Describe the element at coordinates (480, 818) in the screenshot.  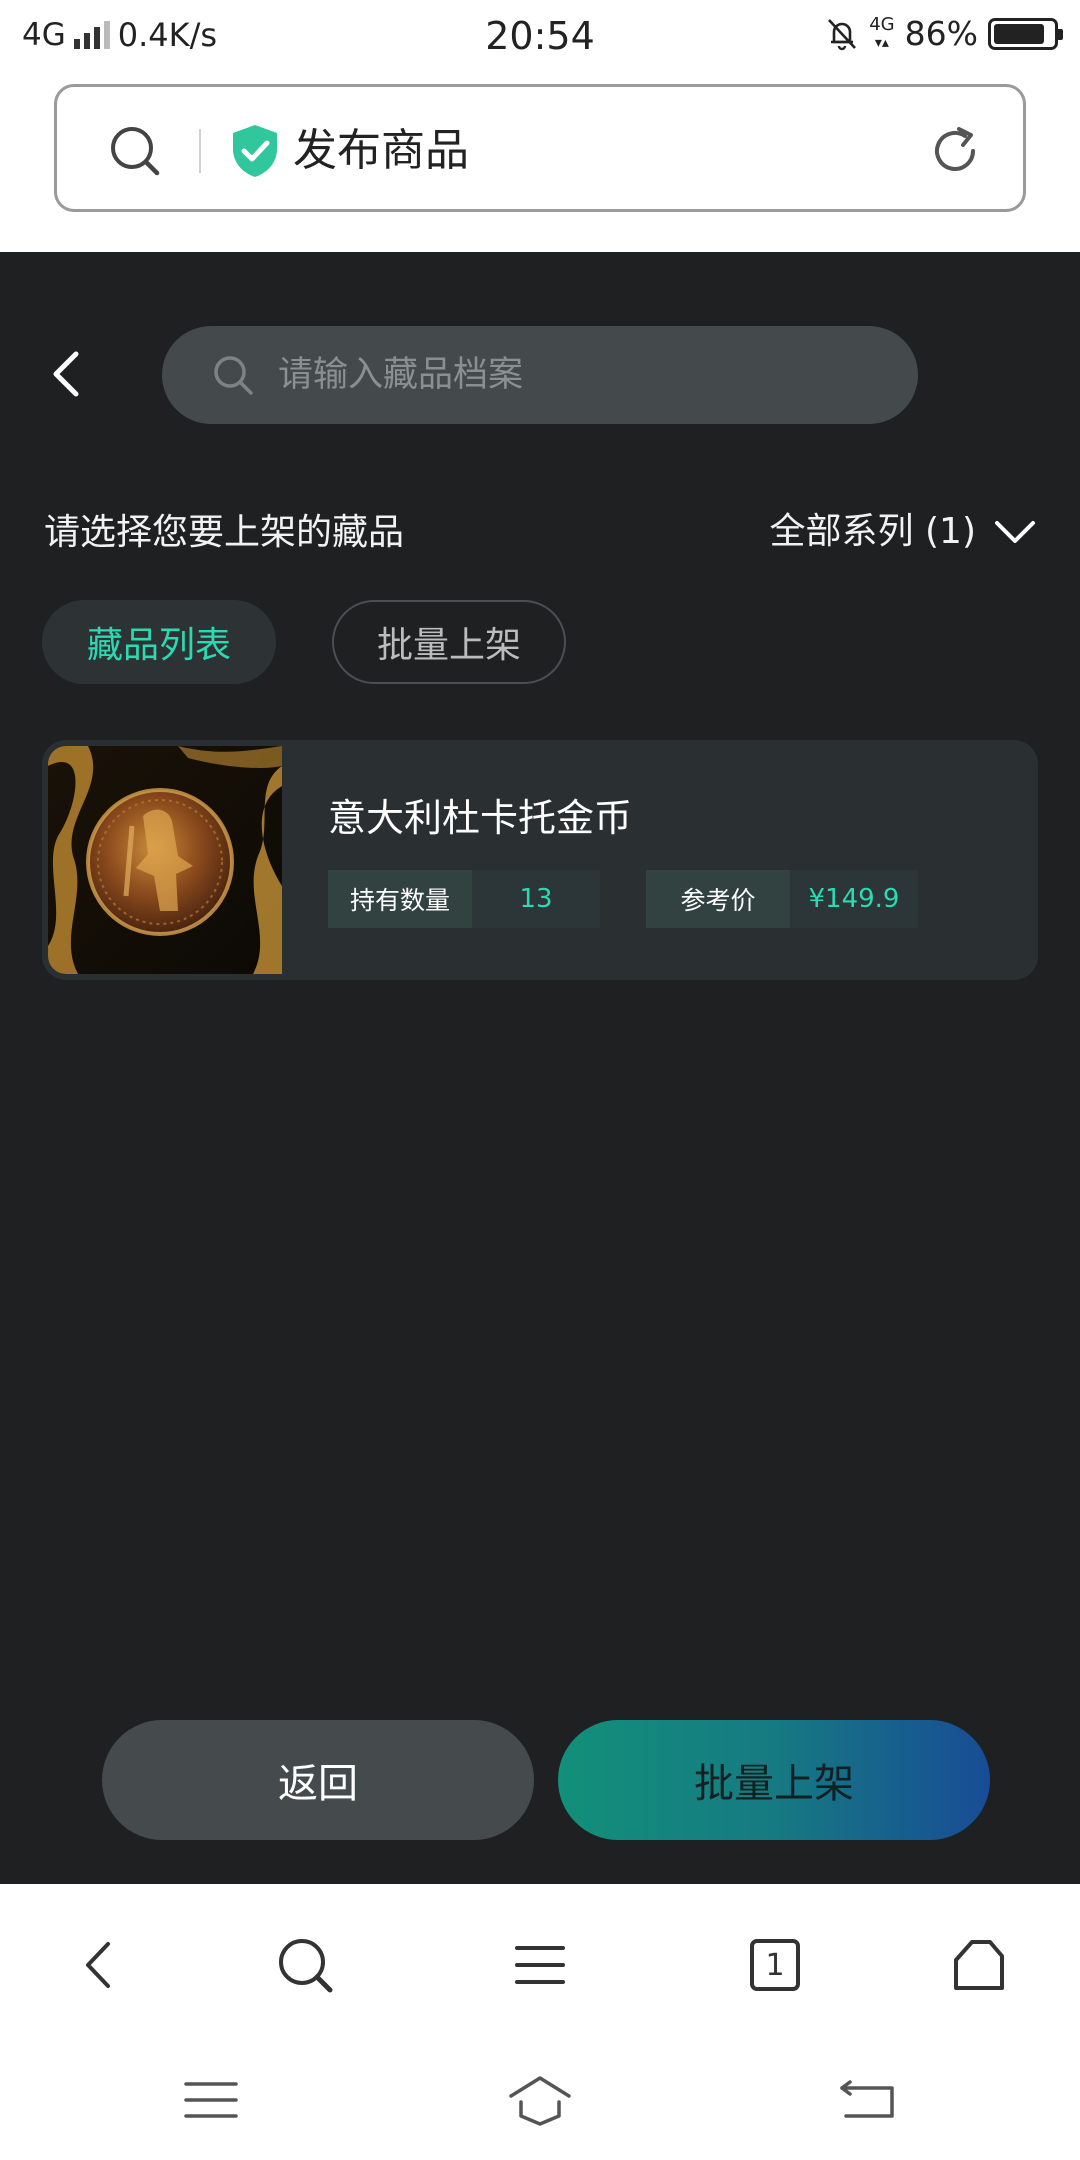
I see `item-title: 意大利杜卡托金币` at that location.